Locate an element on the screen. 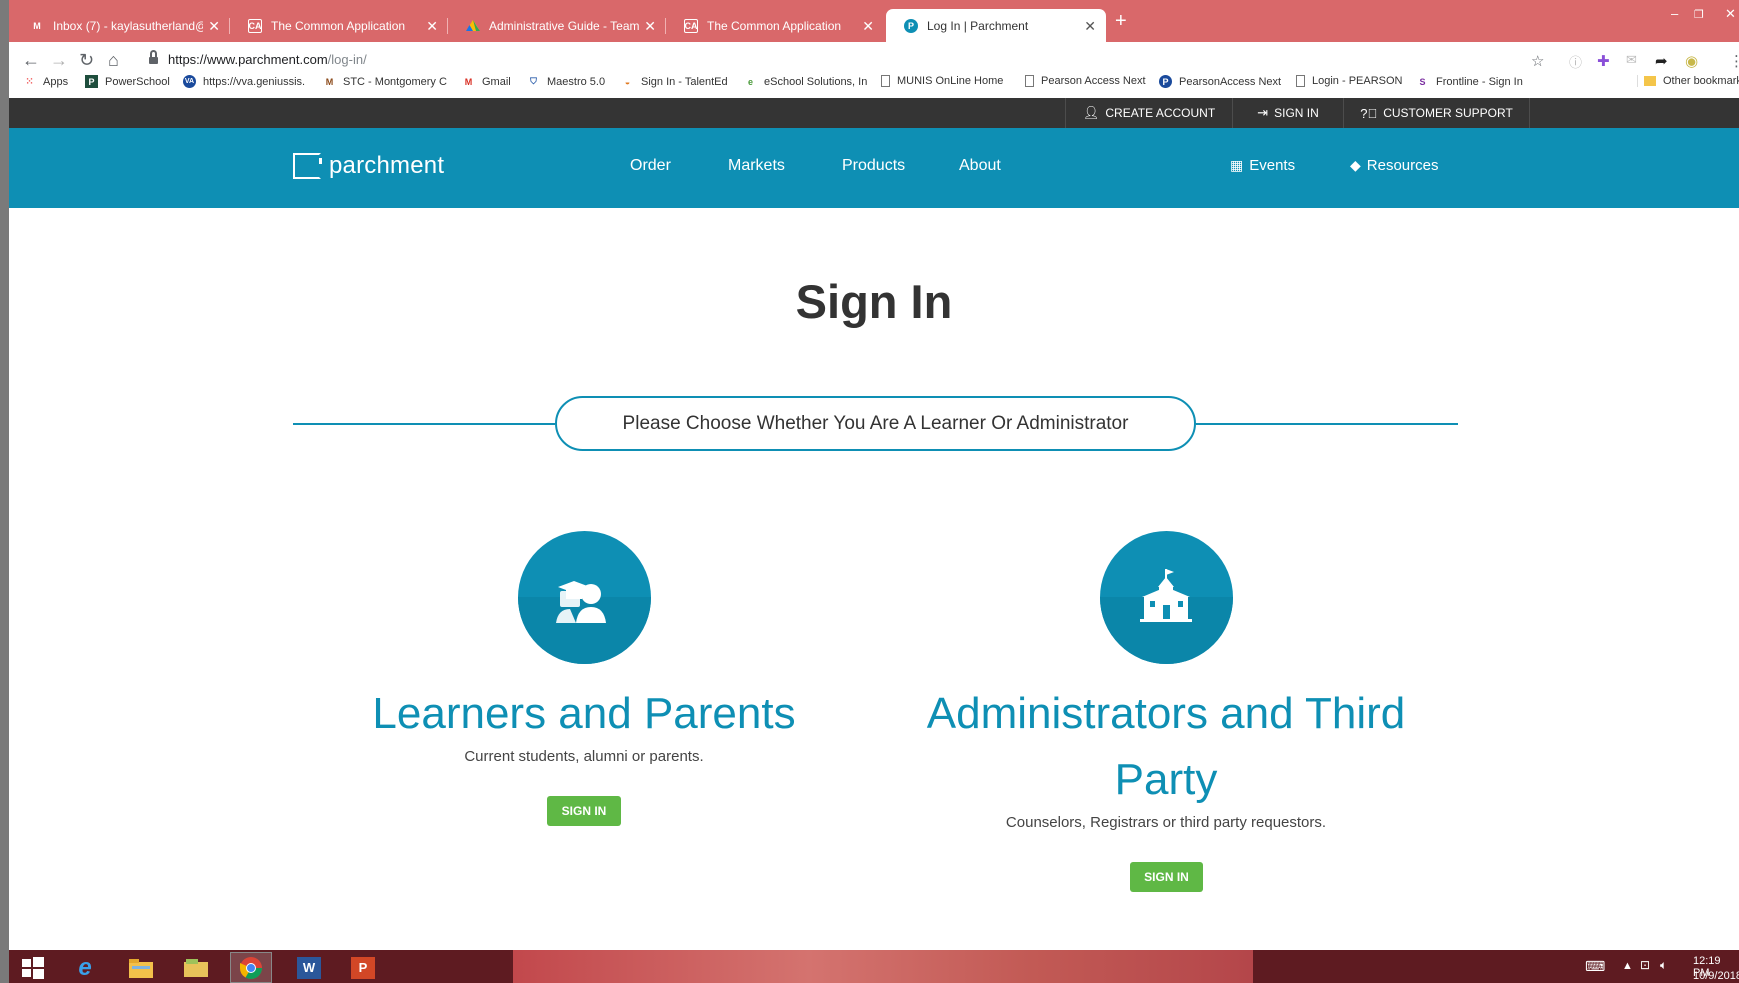  bookmark-label: MUNIS OnLine Home is located at coordinates (950, 81).